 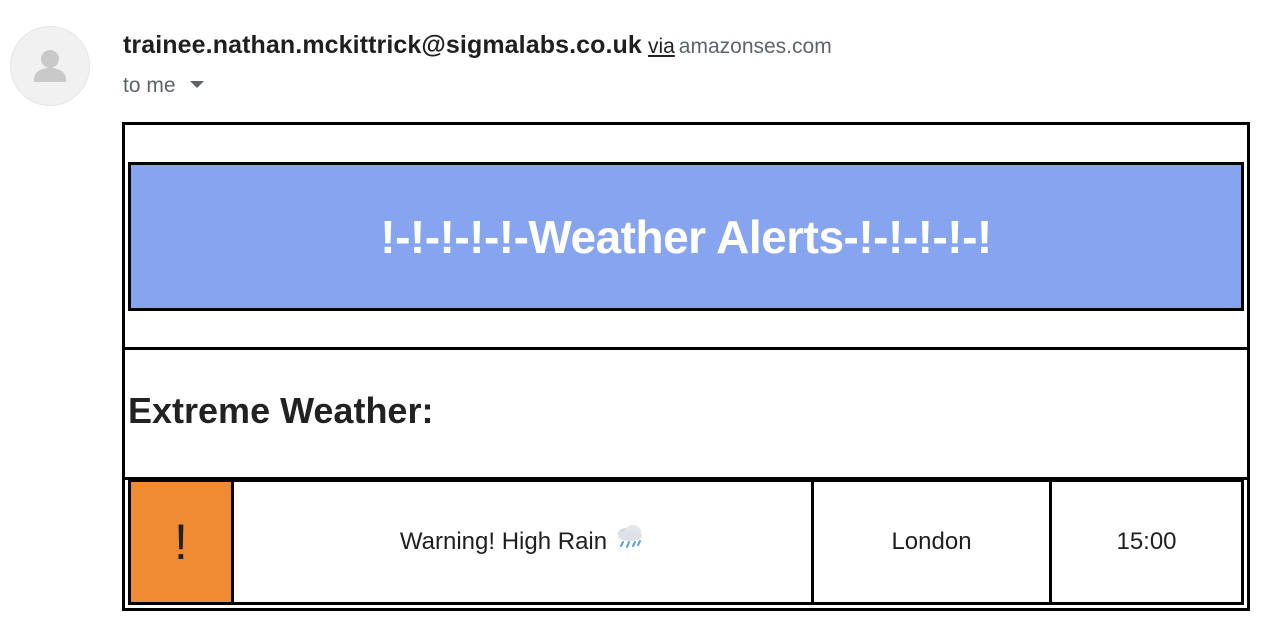 What do you see at coordinates (661, 46) in the screenshot?
I see `via-link: via` at bounding box center [661, 46].